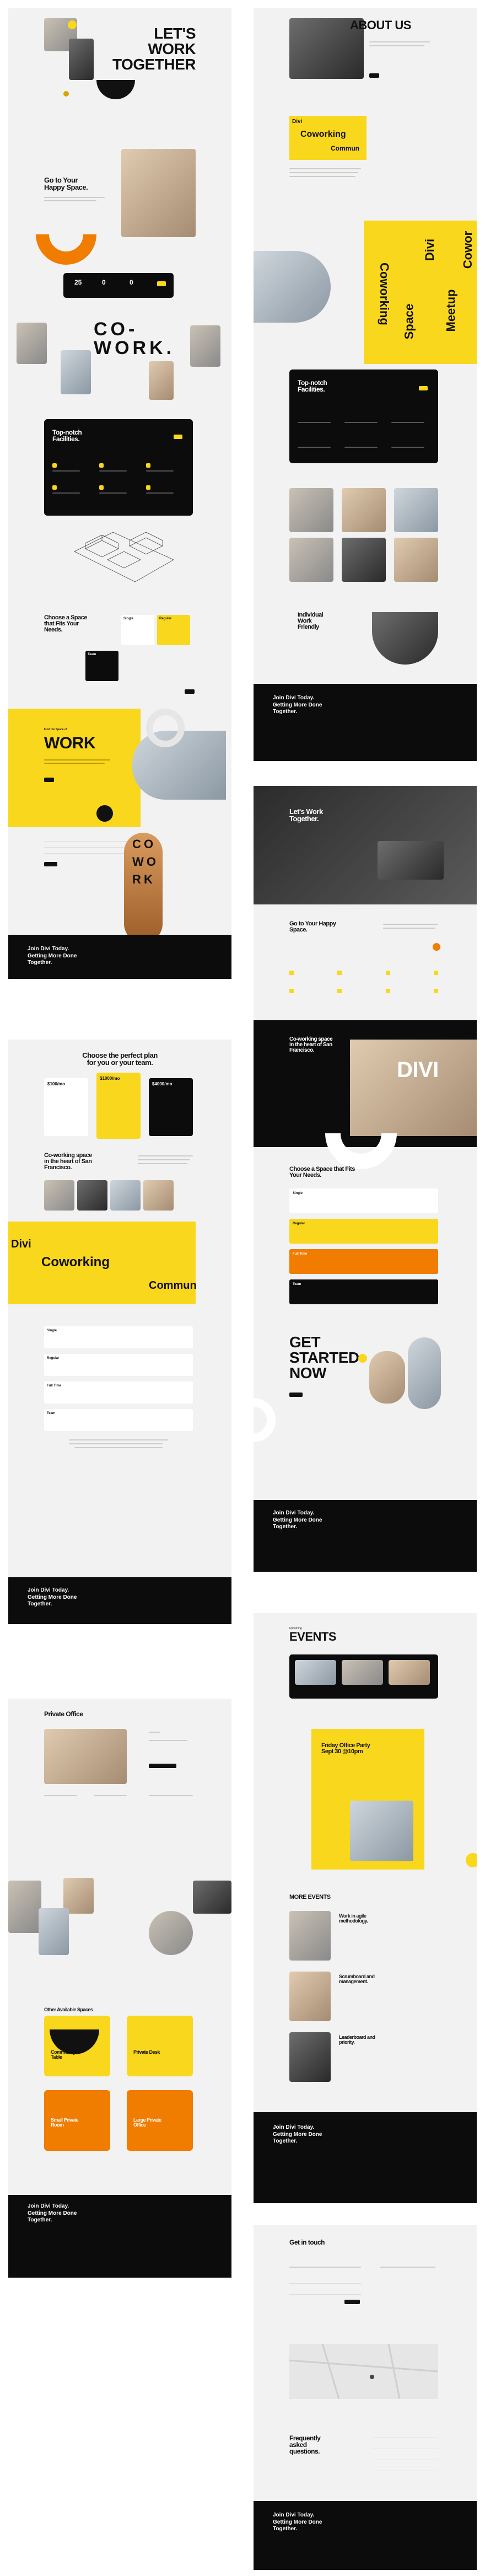  Describe the element at coordinates (178, 437) in the screenshot. I see `facilities-button` at that location.